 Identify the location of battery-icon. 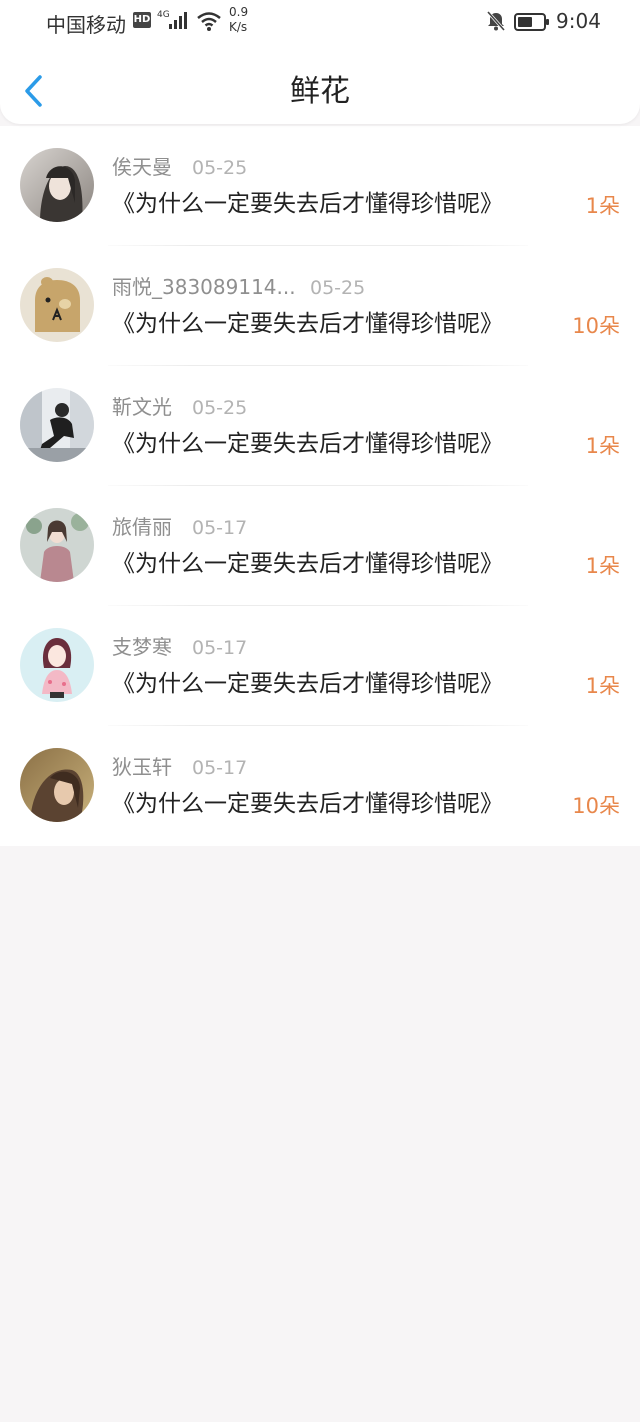
(532, 24).